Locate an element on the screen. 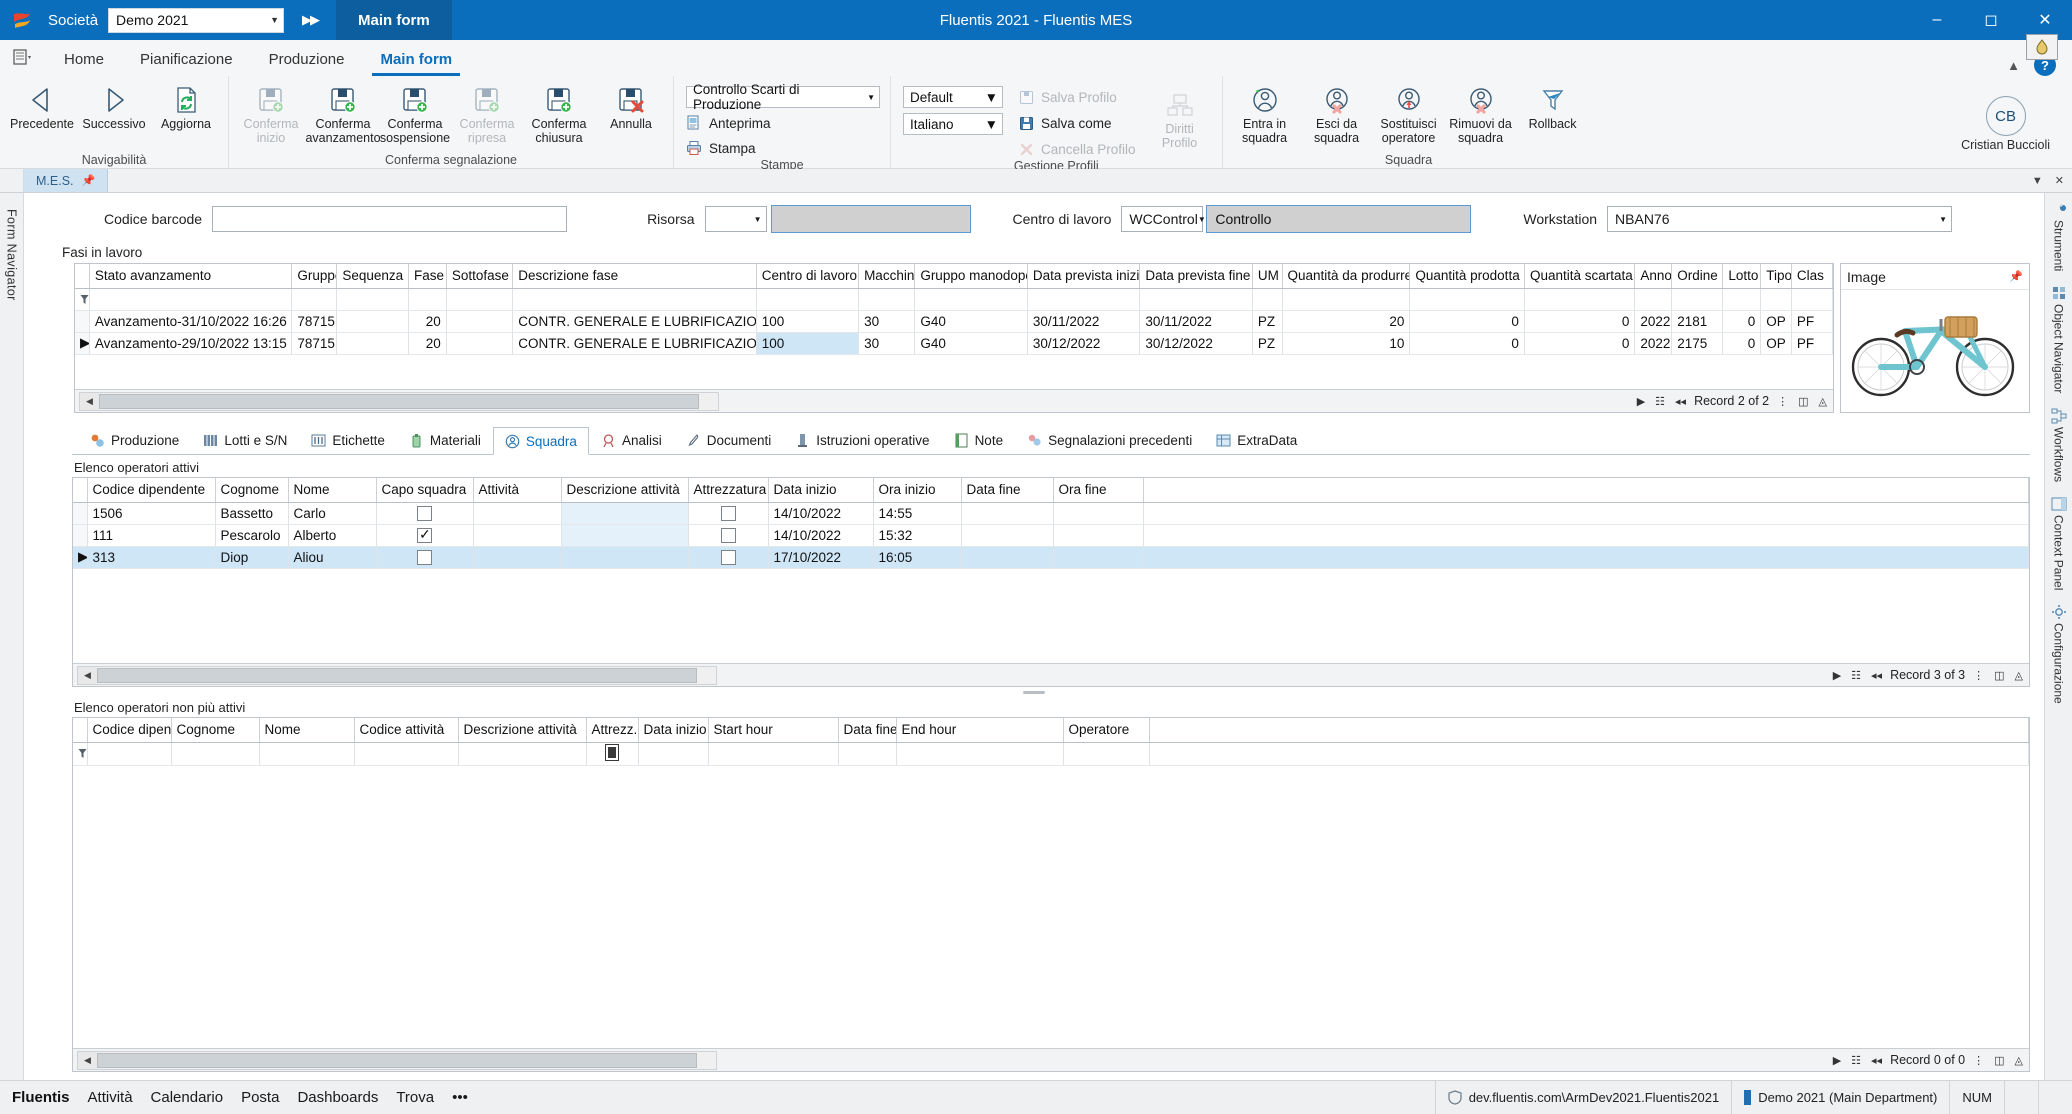  cell-stato-avanzamento: Avanzamento-31/10/2022 16:26 is located at coordinates (191, 321).